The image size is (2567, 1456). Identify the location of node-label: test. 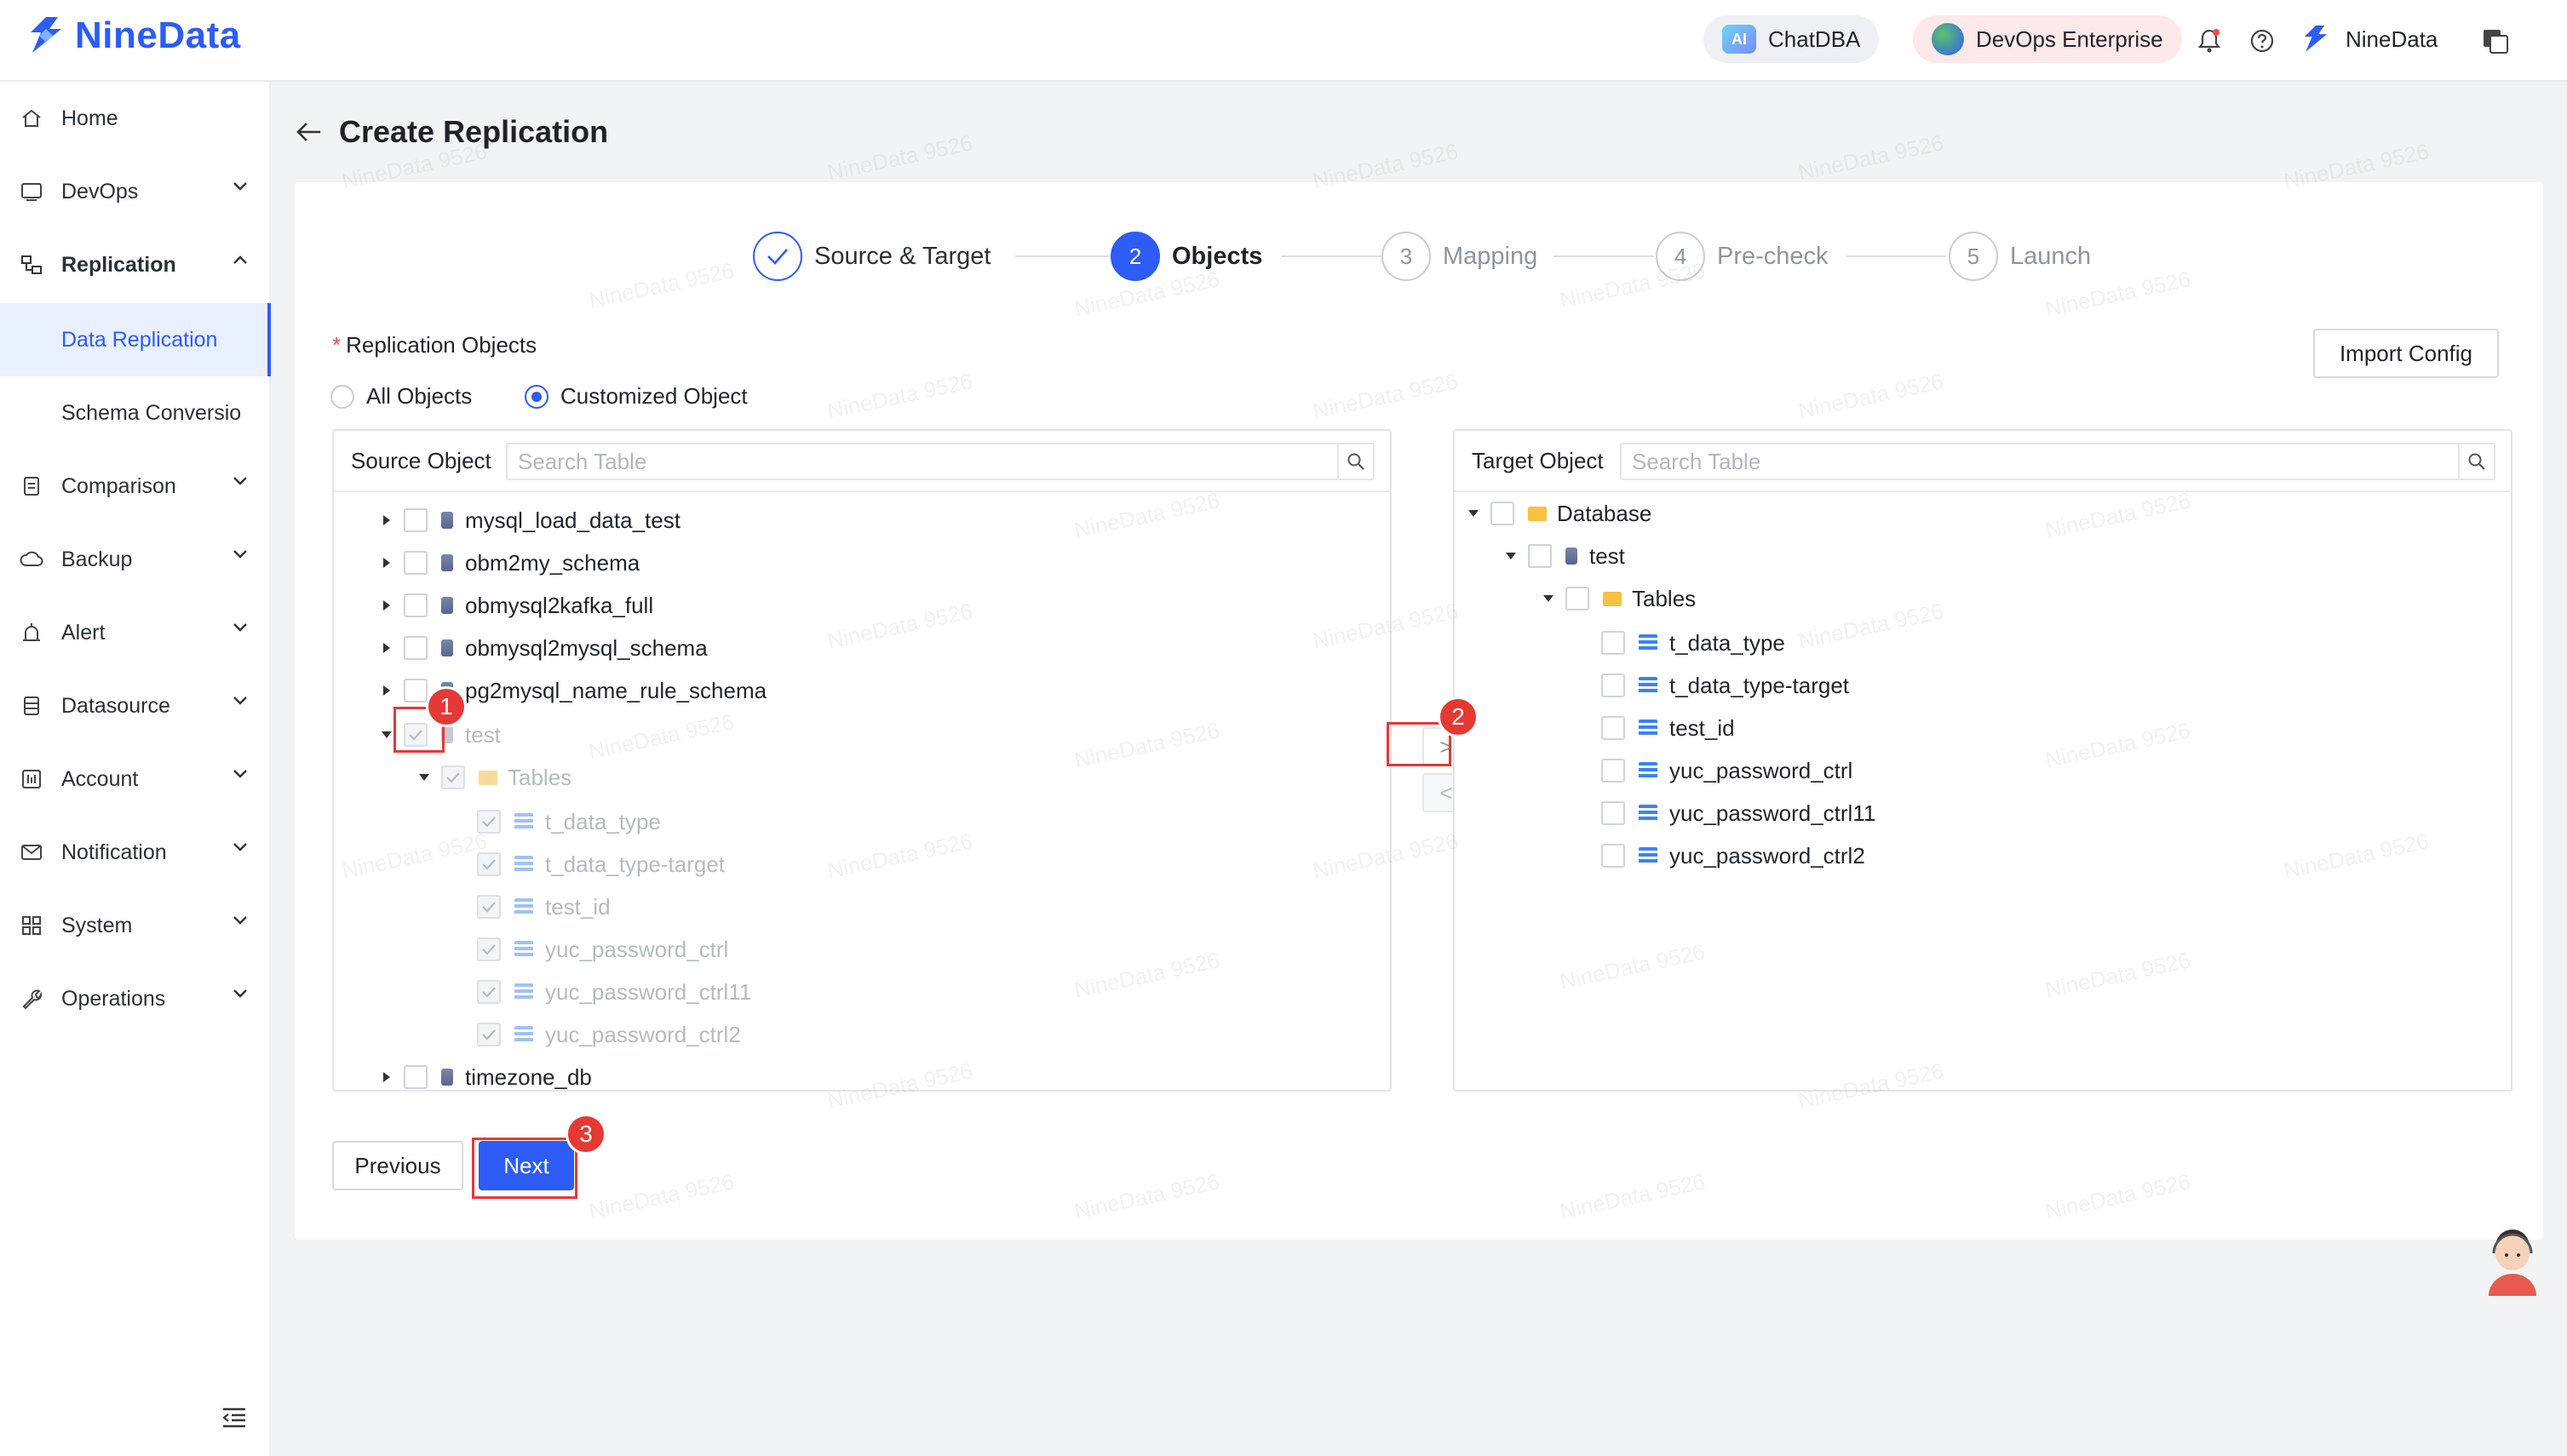
(1607, 555).